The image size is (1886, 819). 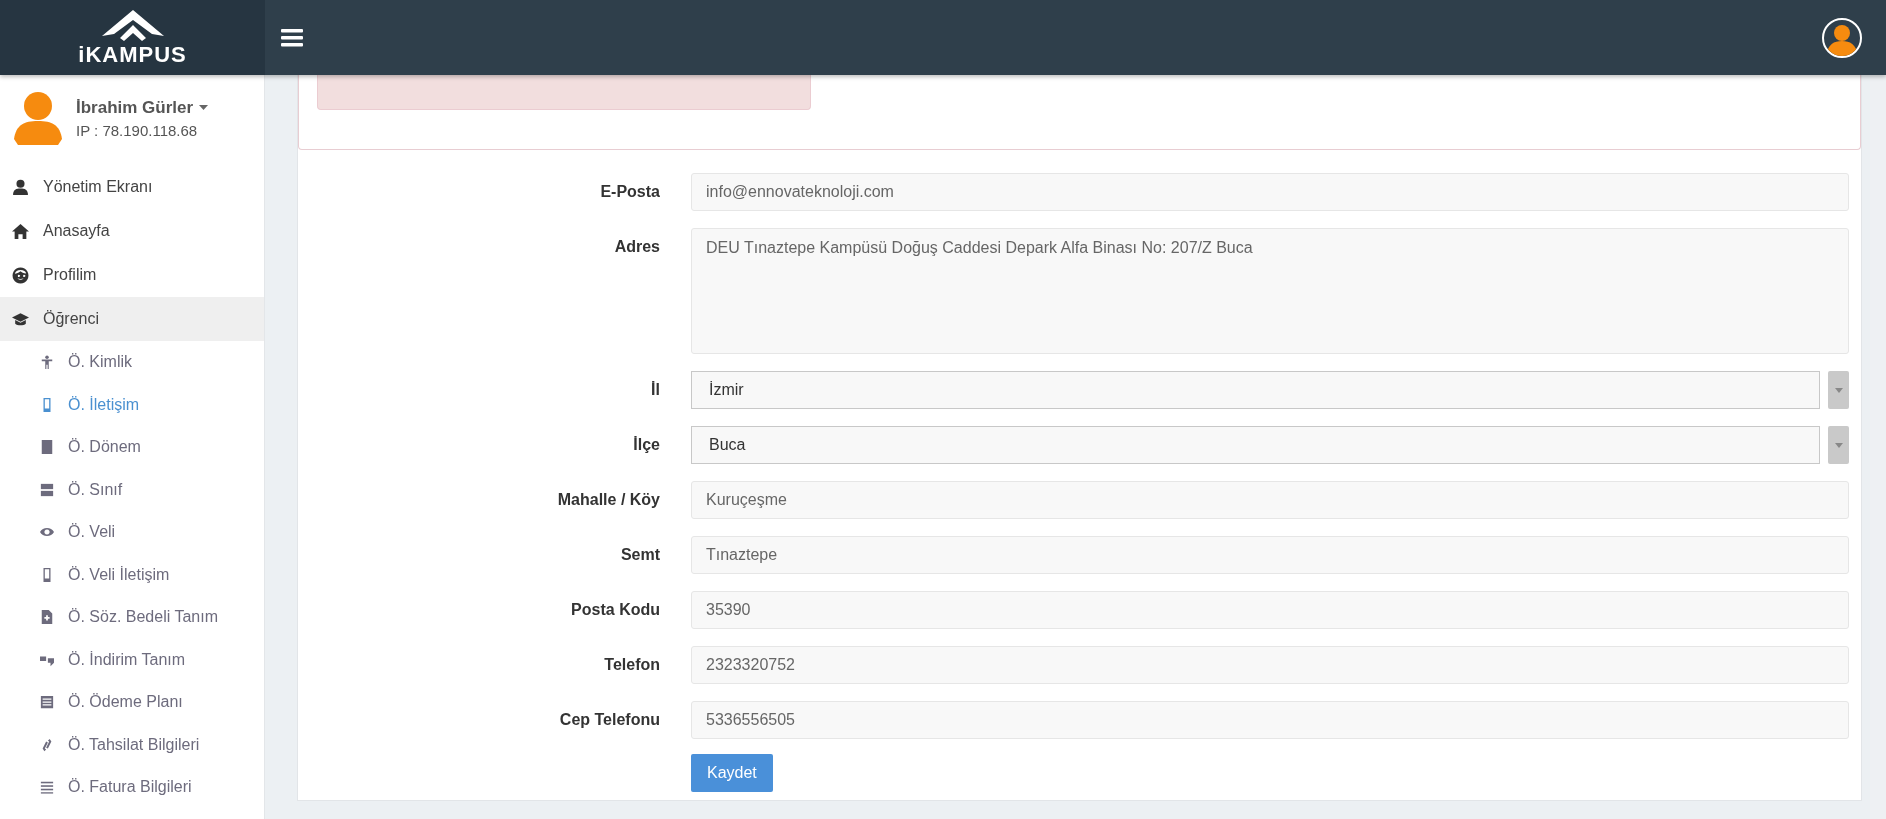 What do you see at coordinates (655, 390) in the screenshot?
I see `field-label: İl` at bounding box center [655, 390].